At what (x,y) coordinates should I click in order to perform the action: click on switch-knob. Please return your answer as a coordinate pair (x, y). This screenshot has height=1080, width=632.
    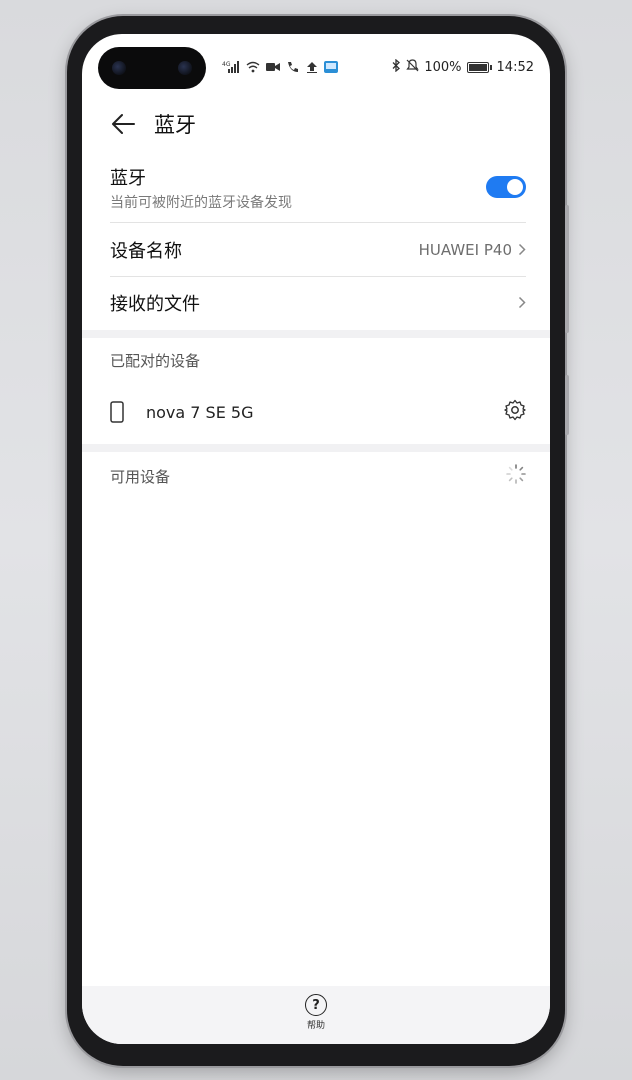
    Looking at the image, I should click on (515, 187).